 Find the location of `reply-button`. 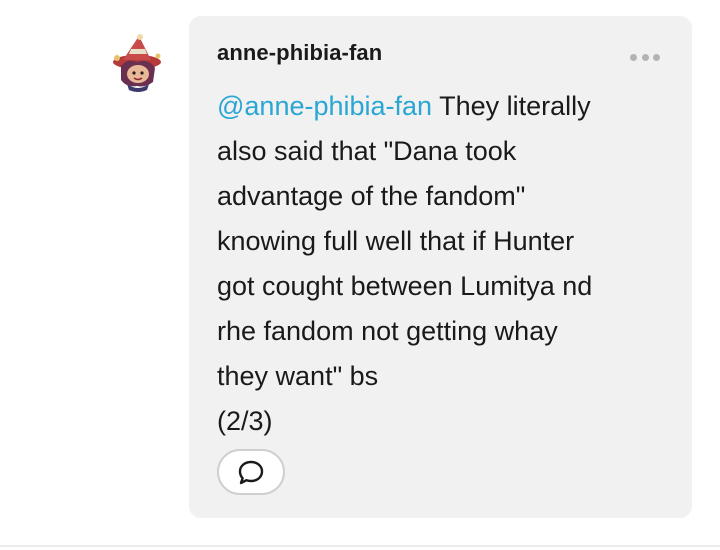

reply-button is located at coordinates (251, 472).